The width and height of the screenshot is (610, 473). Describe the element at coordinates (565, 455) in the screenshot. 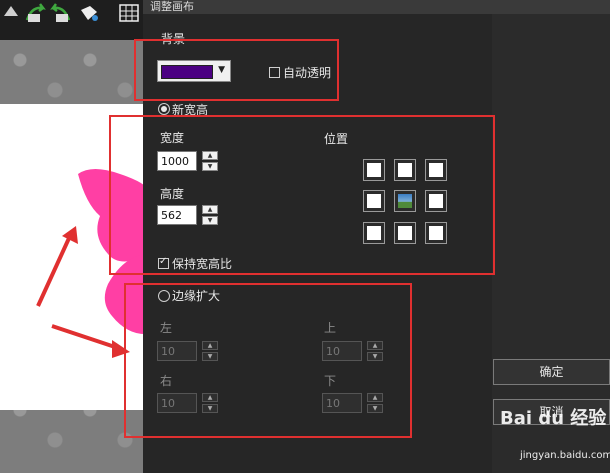

I see `watermark-url: jingyan.baidu.com` at that location.